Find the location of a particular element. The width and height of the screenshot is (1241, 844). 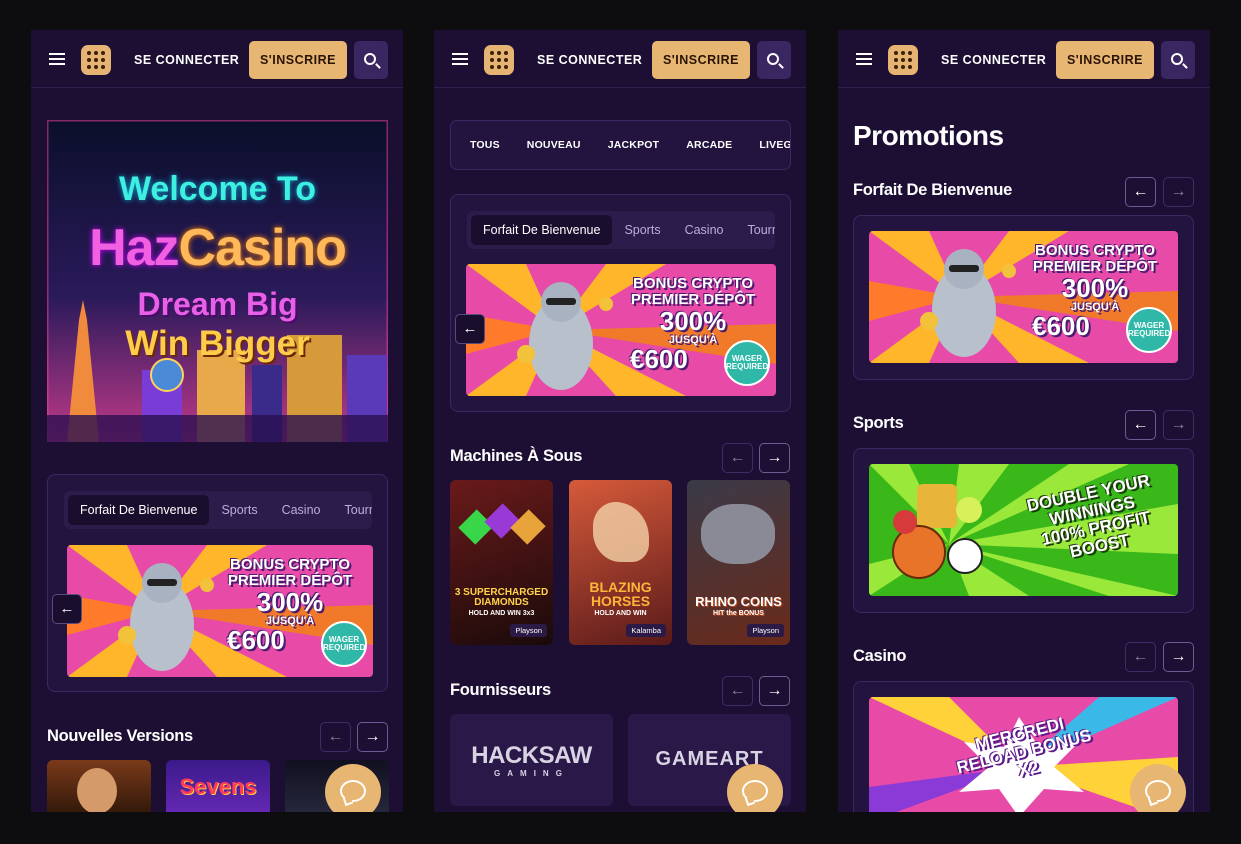

game-character-graphic is located at coordinates (97, 790).